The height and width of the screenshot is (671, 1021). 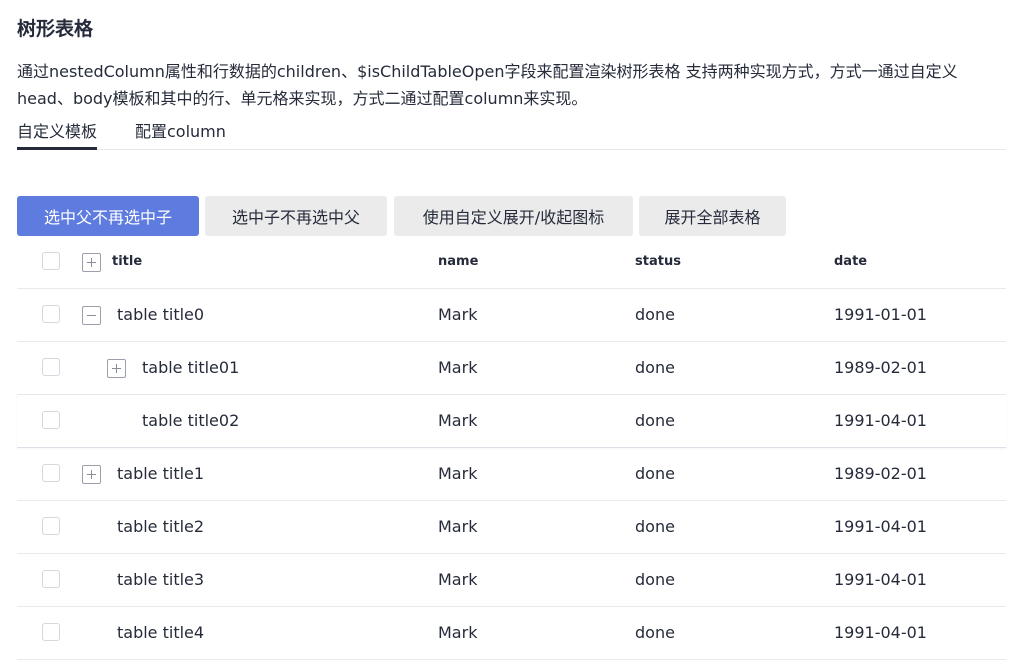 What do you see at coordinates (127, 261) in the screenshot?
I see `column-header-title: title` at bounding box center [127, 261].